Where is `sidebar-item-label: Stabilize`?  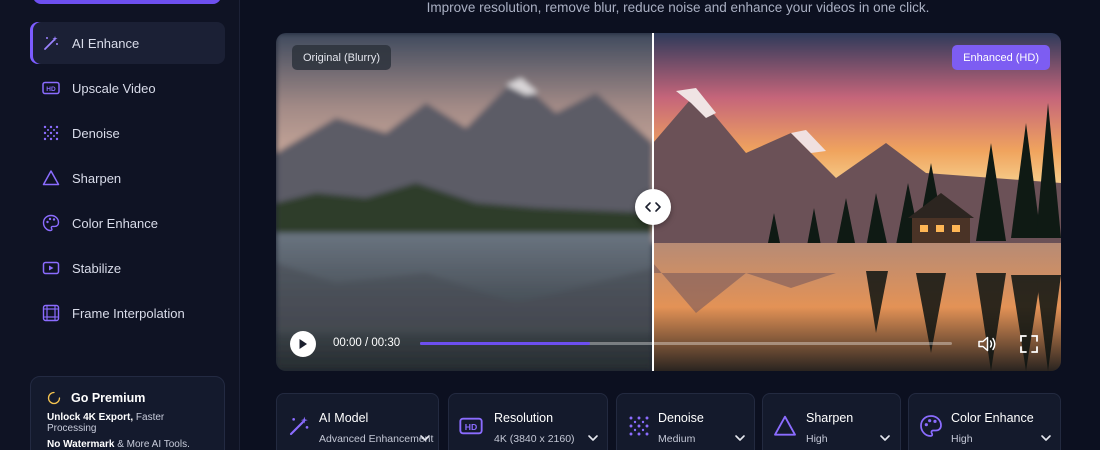
sidebar-item-label: Stabilize is located at coordinates (97, 268).